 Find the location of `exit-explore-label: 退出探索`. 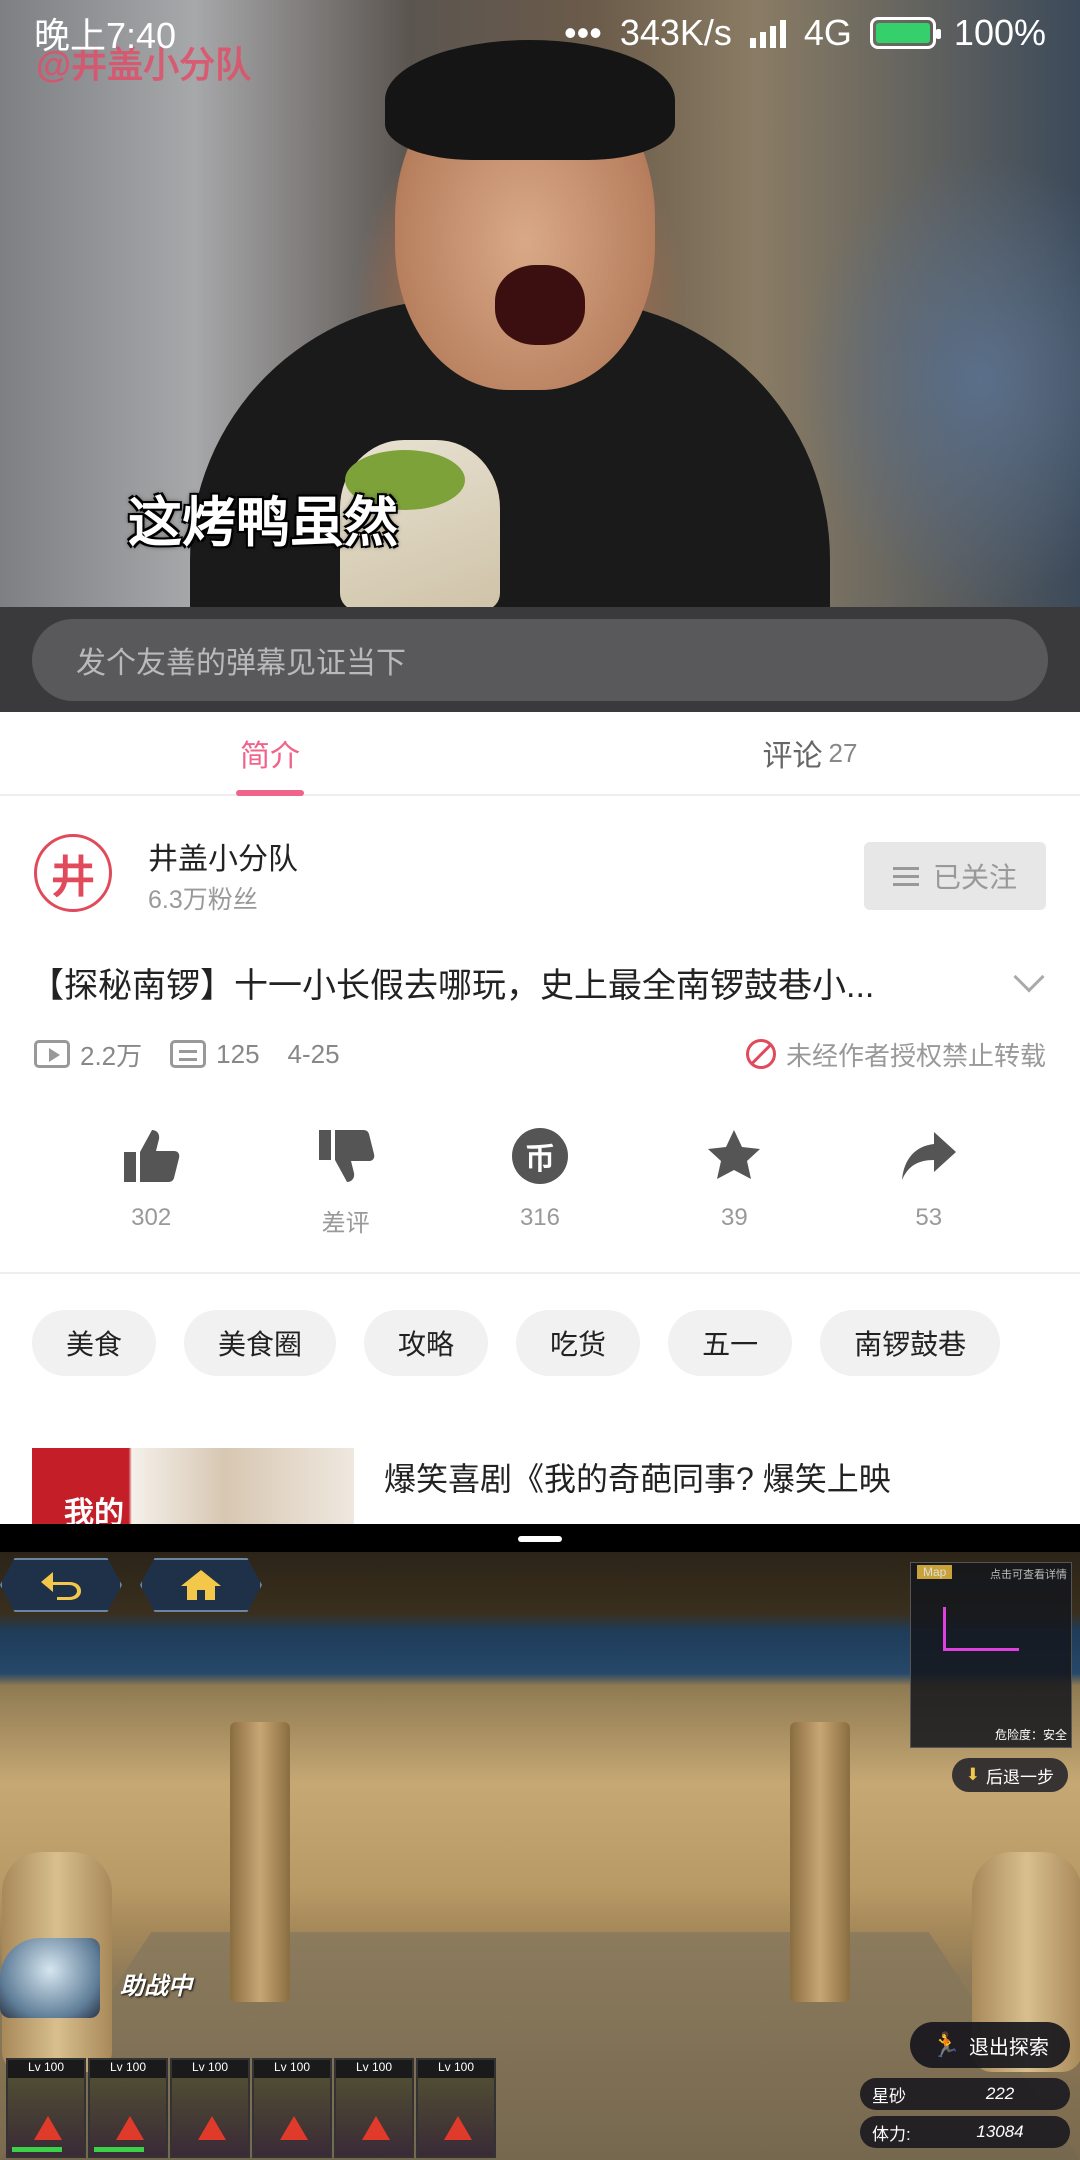

exit-explore-label: 退出探索 is located at coordinates (1008, 2047).